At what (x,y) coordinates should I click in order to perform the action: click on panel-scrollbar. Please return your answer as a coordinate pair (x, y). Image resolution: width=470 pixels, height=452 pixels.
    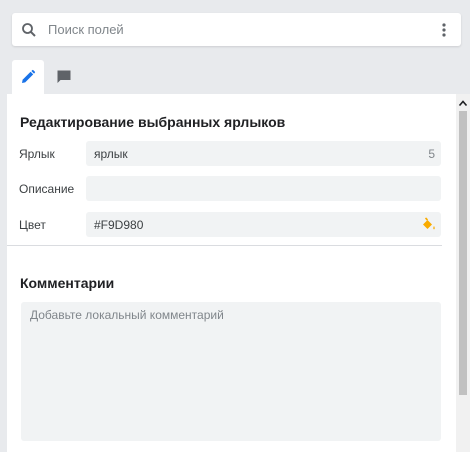
    Looking at the image, I should click on (463, 273).